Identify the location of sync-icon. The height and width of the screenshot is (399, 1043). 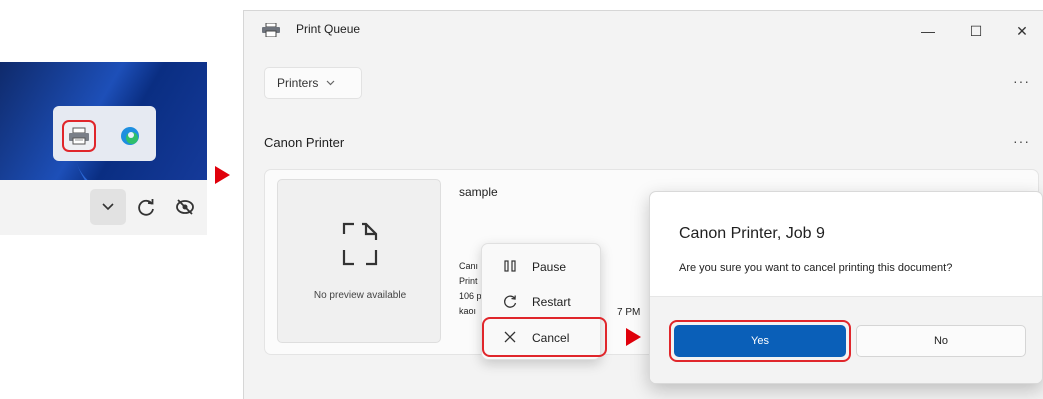
(146, 207).